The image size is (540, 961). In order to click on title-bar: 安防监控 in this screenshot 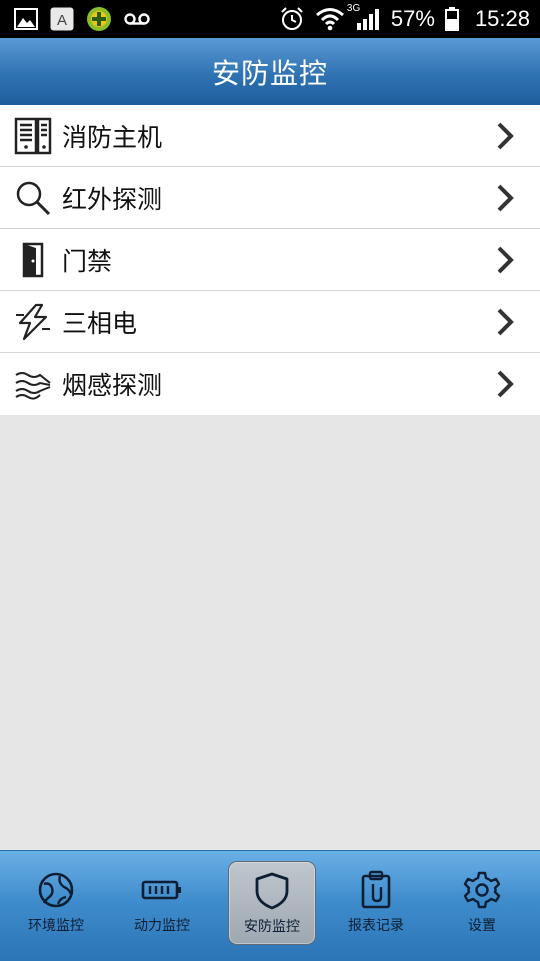, I will do `click(270, 72)`.